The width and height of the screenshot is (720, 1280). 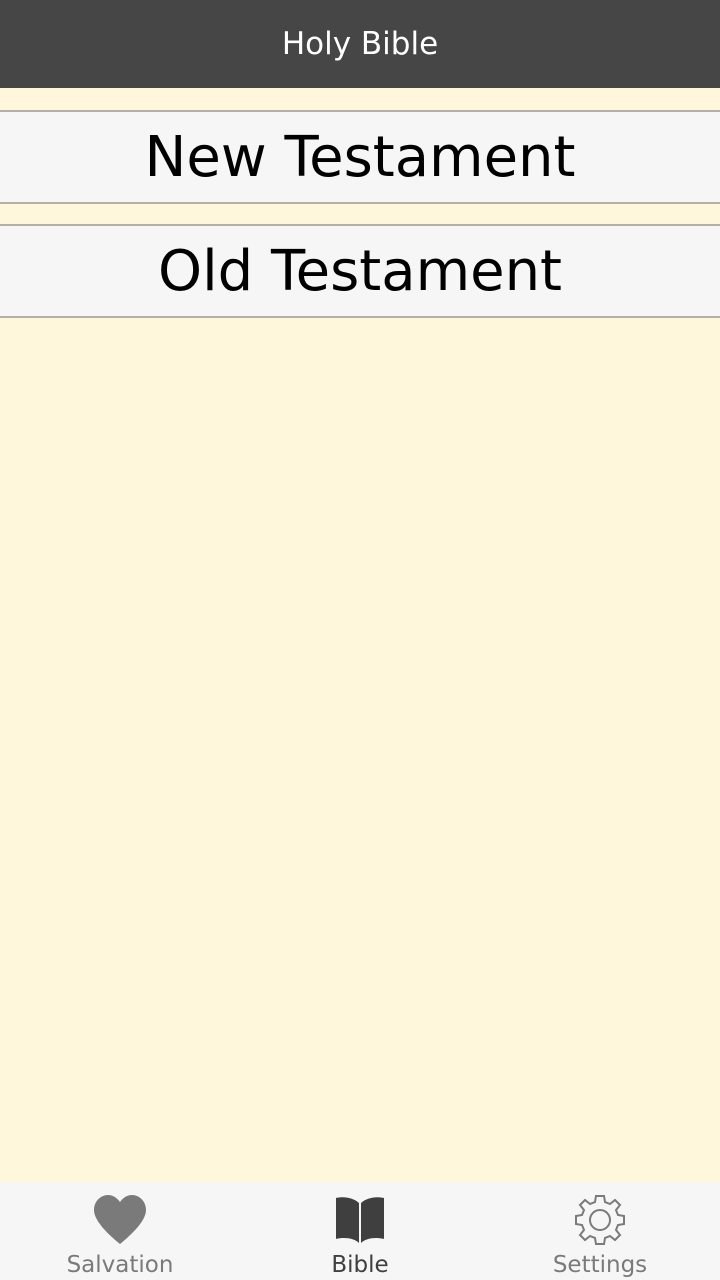 I want to click on old-testament-label: Old Testament, so click(x=360, y=271).